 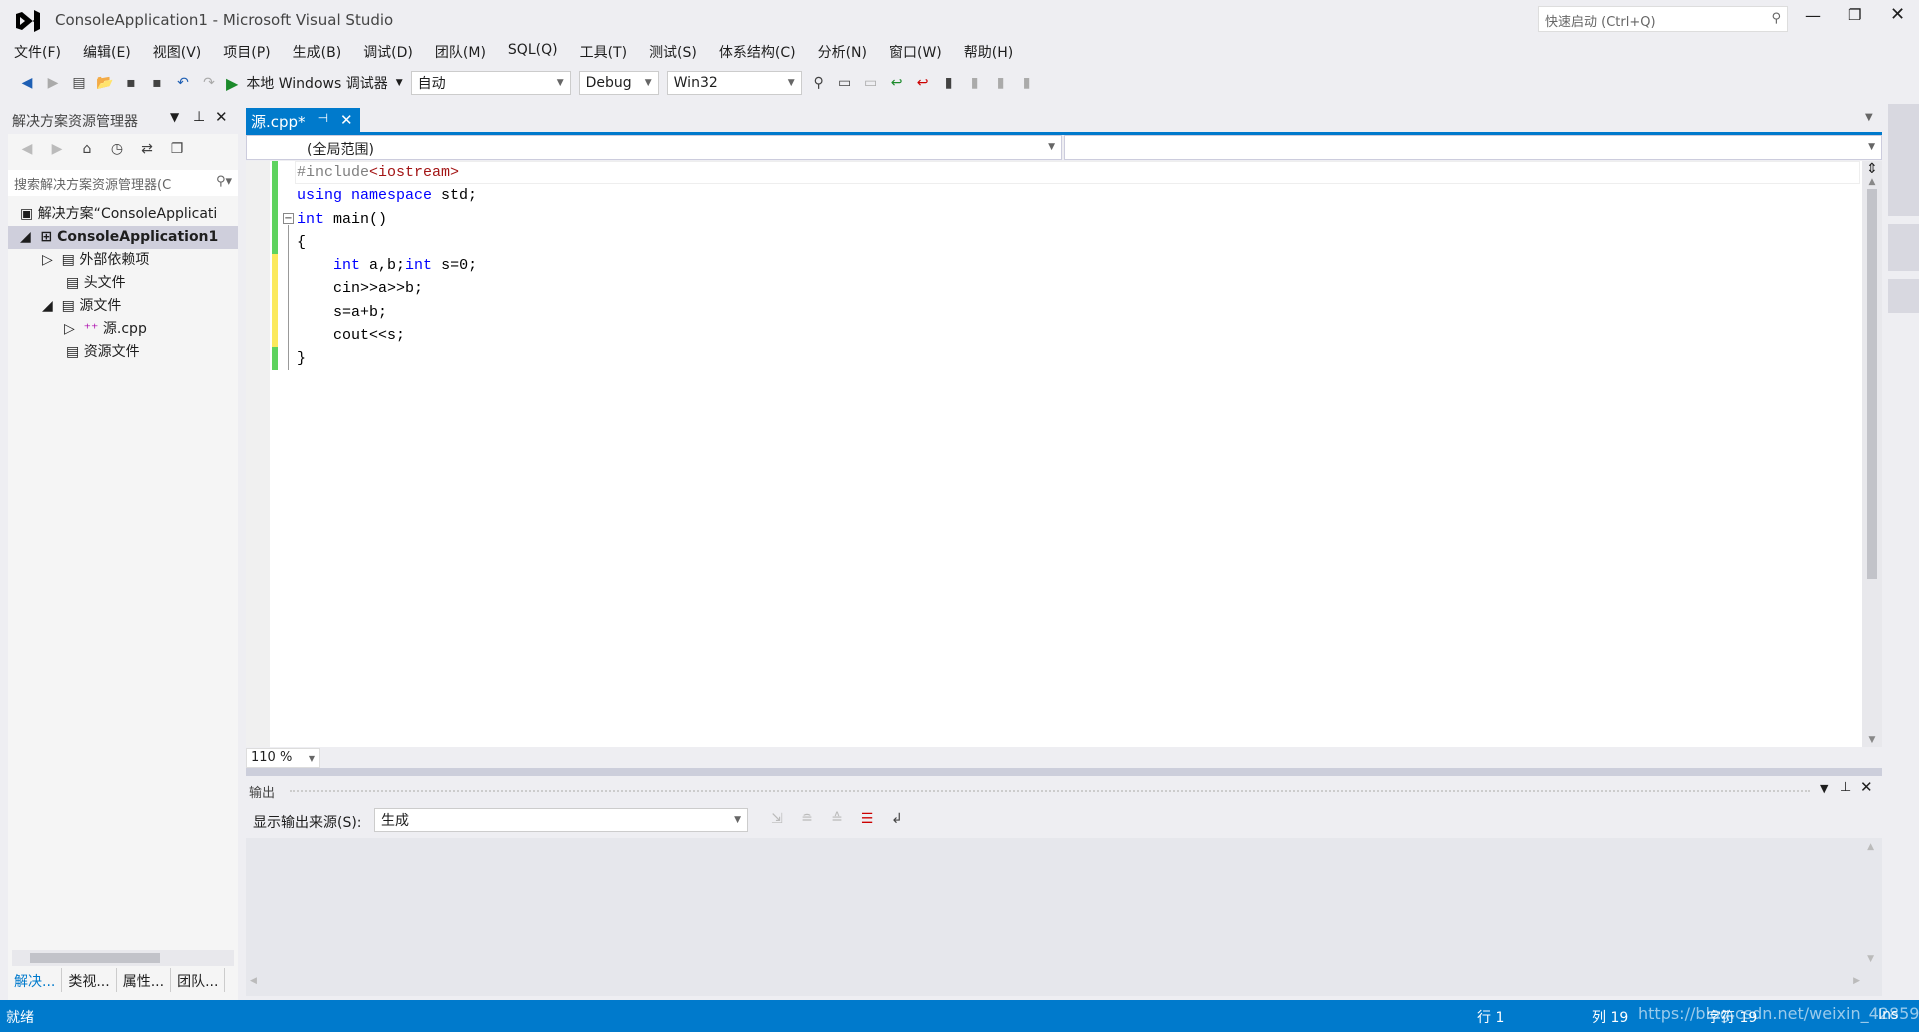 I want to click on menu-item: 视图(V), so click(x=177, y=52).